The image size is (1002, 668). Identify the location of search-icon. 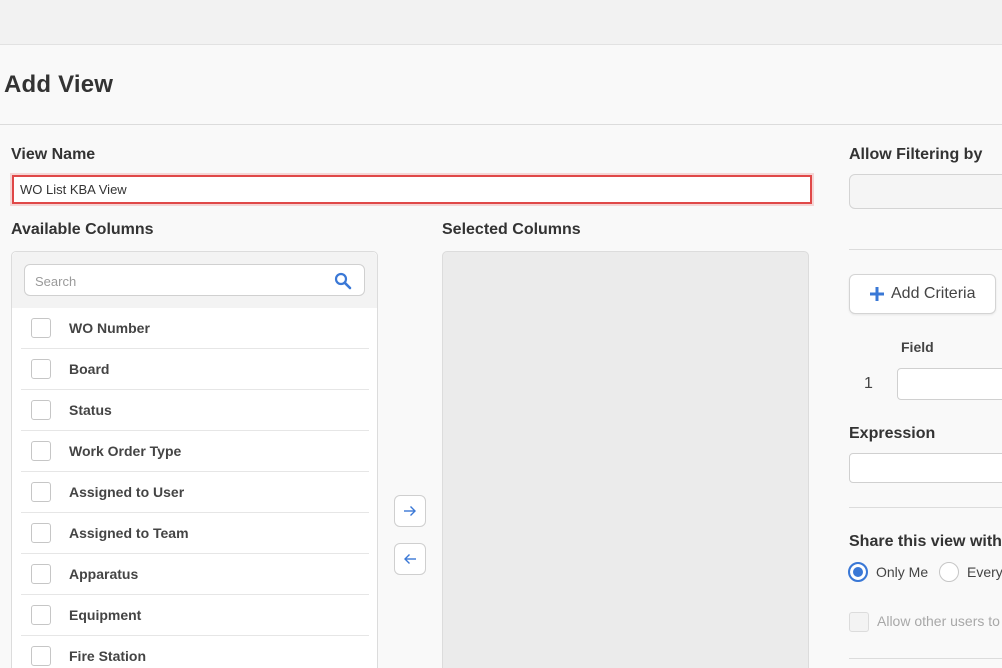
(343, 281).